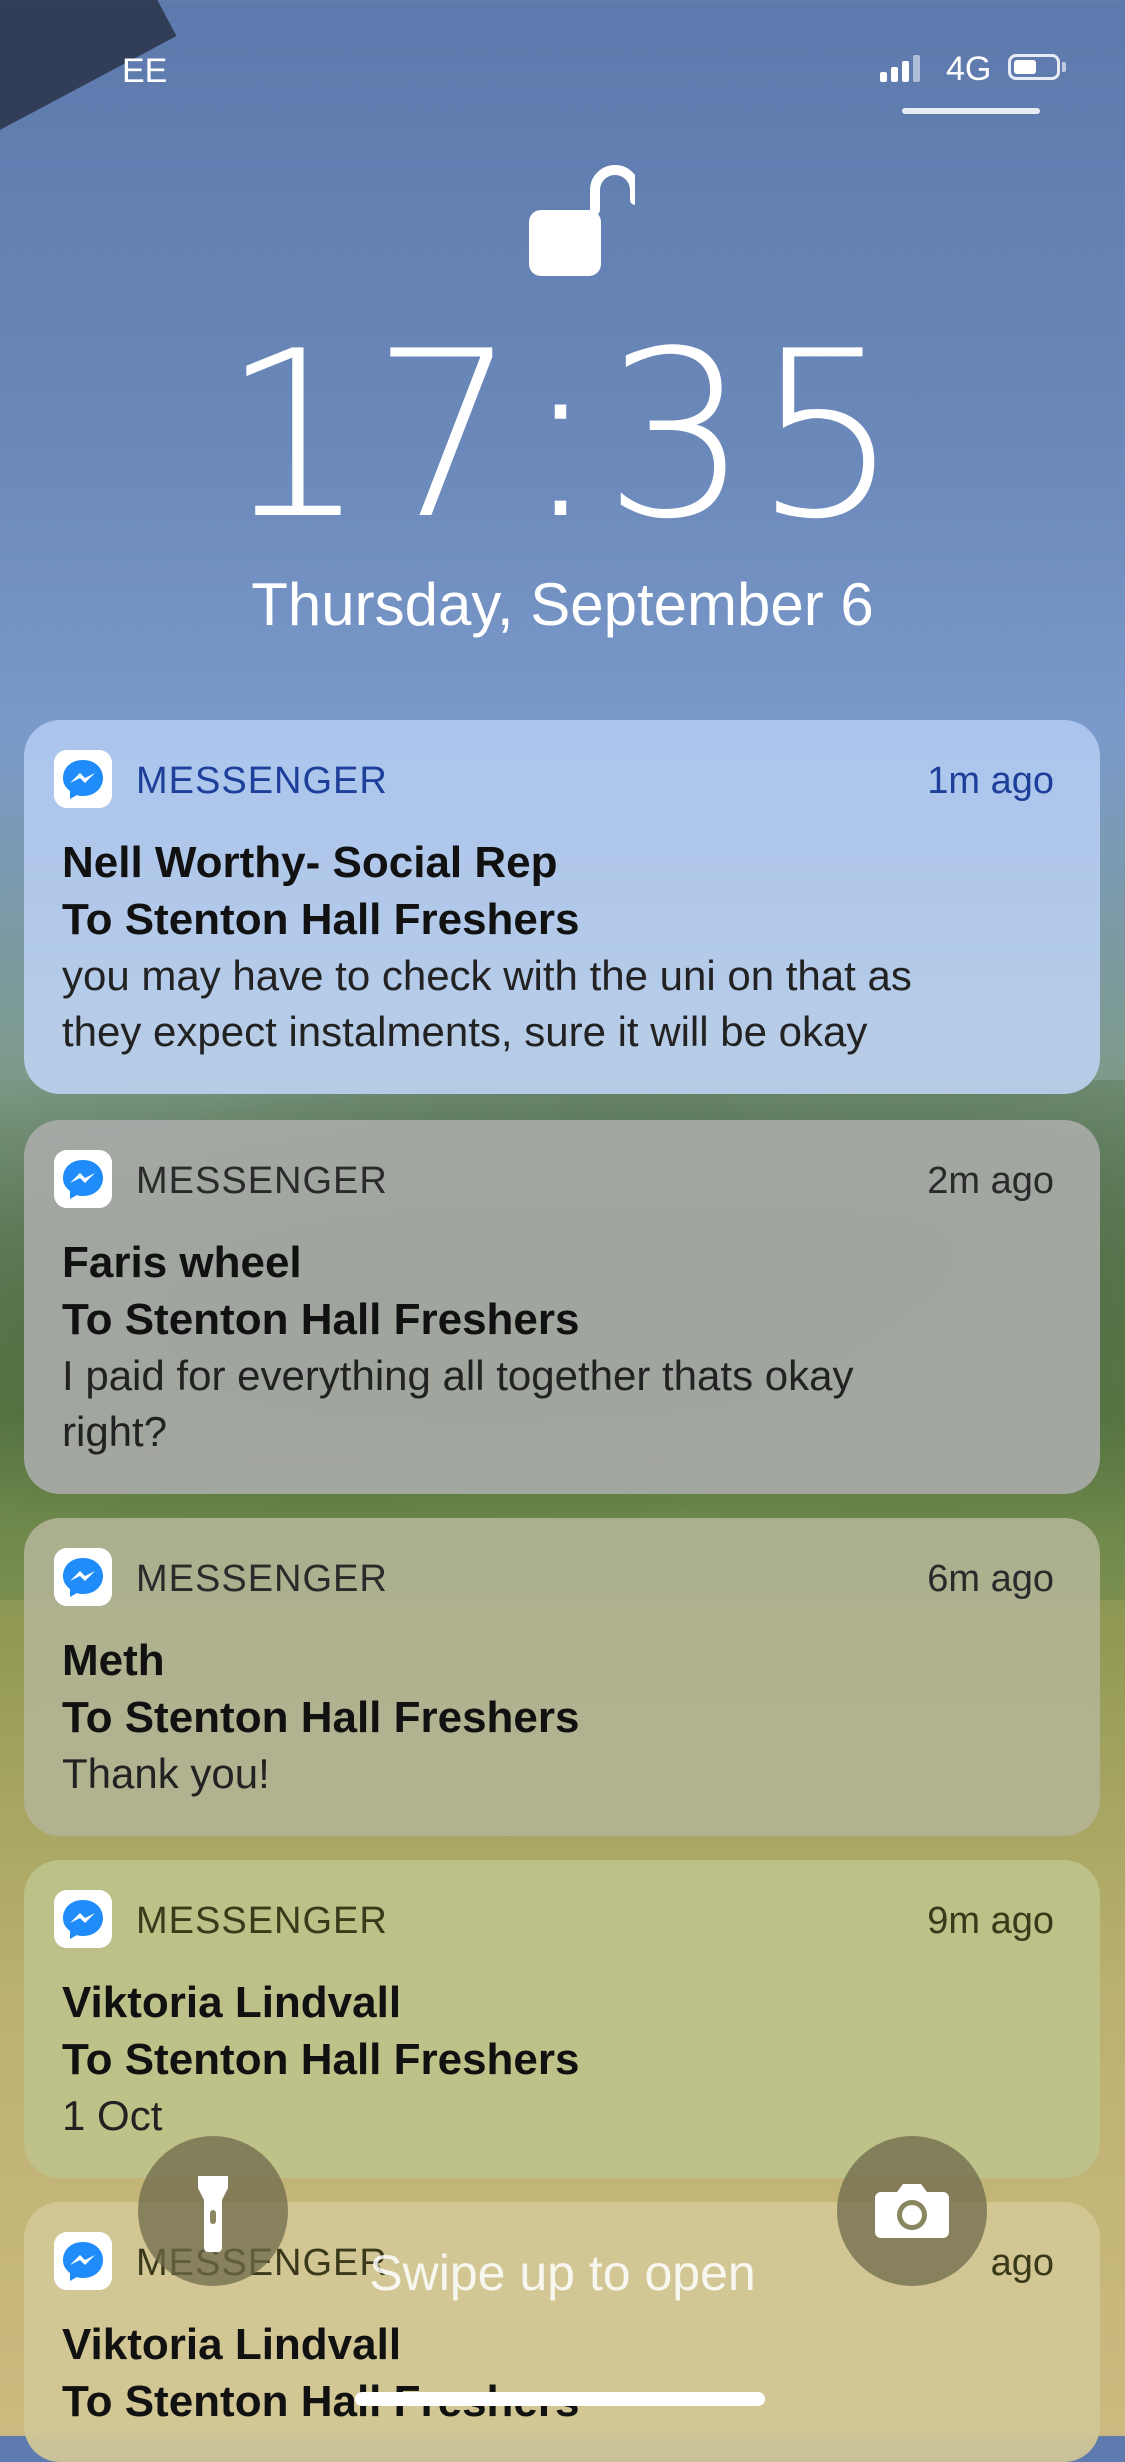  I want to click on notification-body-line: Thank you!, so click(166, 1773).